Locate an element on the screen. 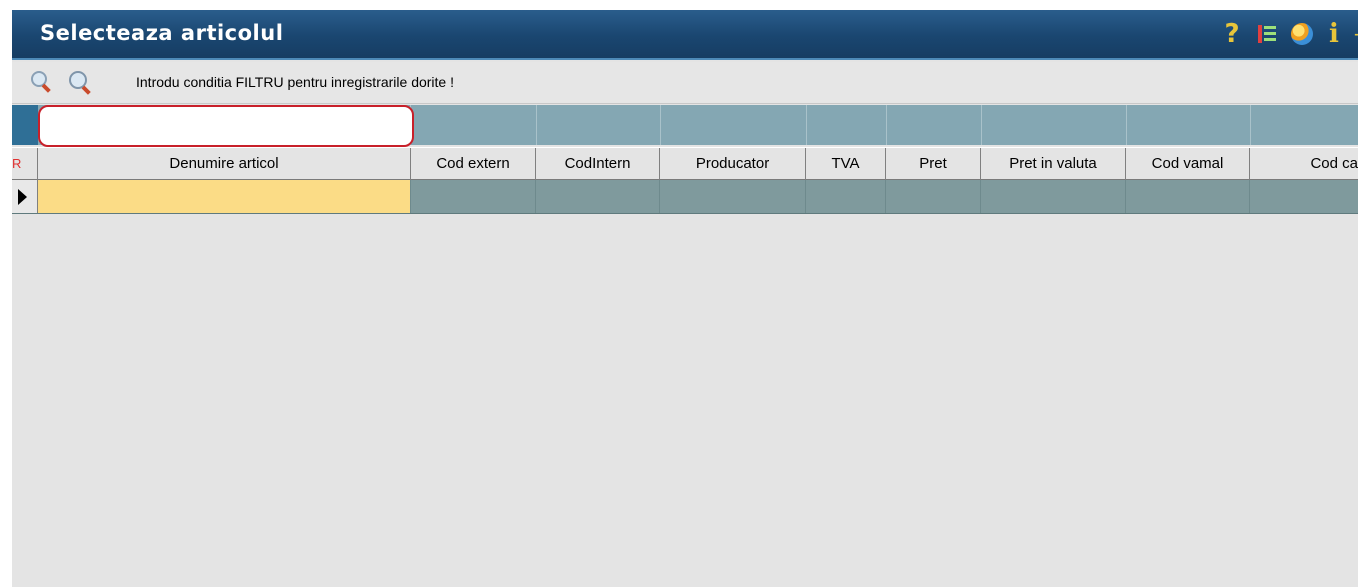 This screenshot has width=1358, height=587. table-cell-pret-valuta is located at coordinates (1053, 196).